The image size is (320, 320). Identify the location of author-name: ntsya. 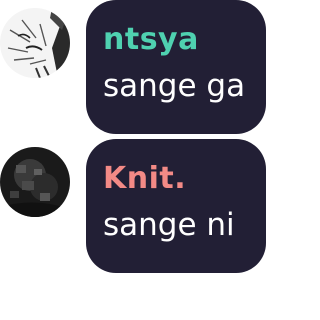
(184, 40).